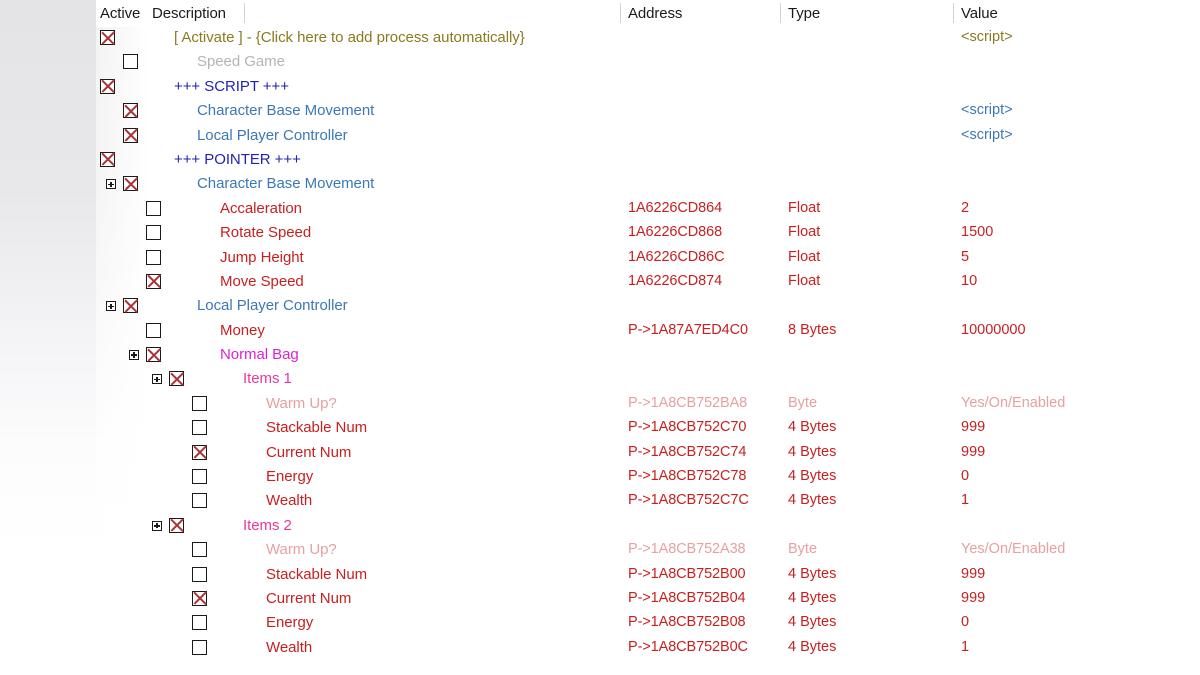 Image resolution: width=1200 pixels, height=675 pixels. I want to click on entry-description: Move Speed, so click(262, 281).